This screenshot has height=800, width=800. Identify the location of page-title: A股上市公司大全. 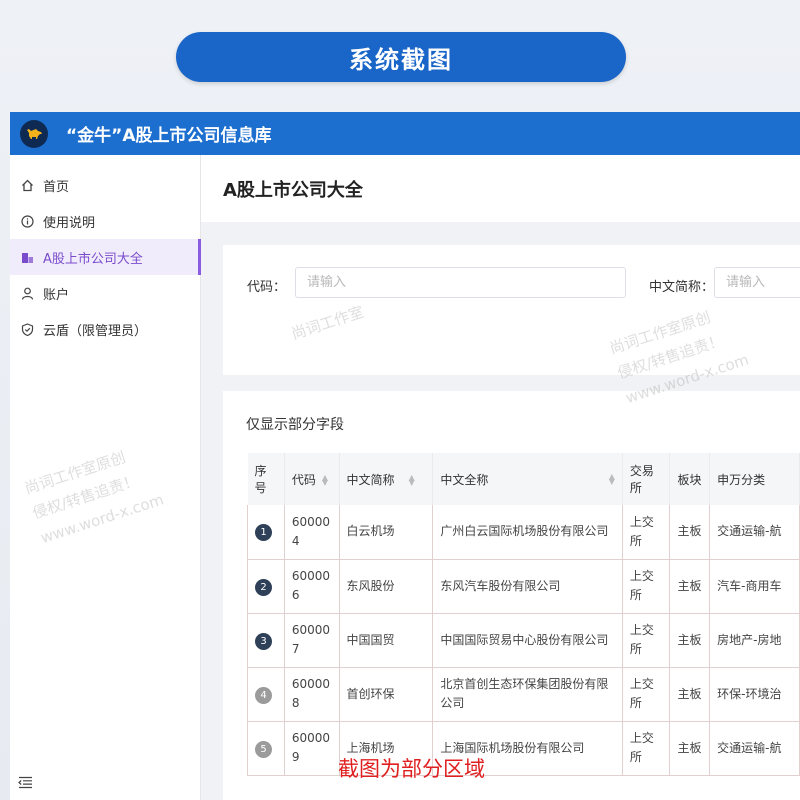
(293, 190).